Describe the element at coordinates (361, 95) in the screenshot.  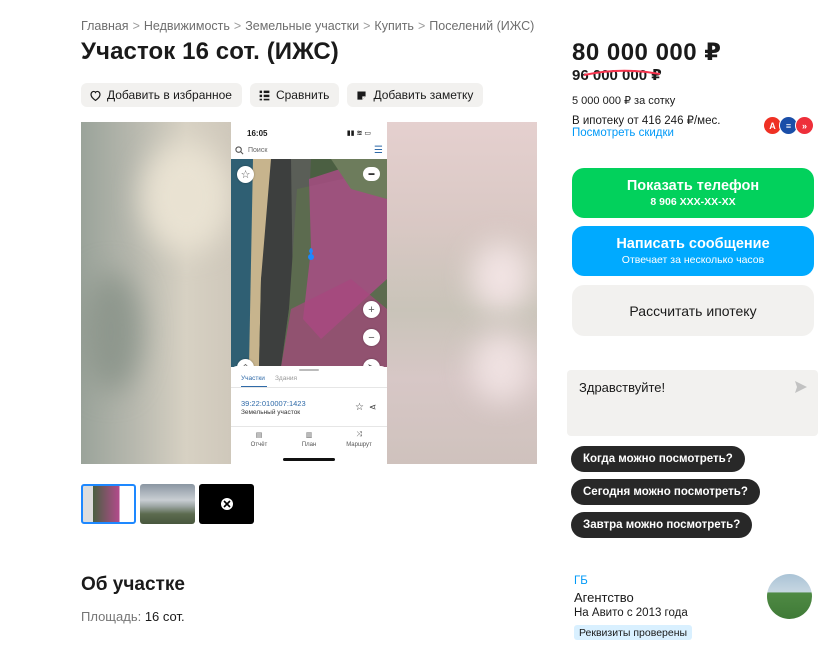
I see `note-icon` at that location.